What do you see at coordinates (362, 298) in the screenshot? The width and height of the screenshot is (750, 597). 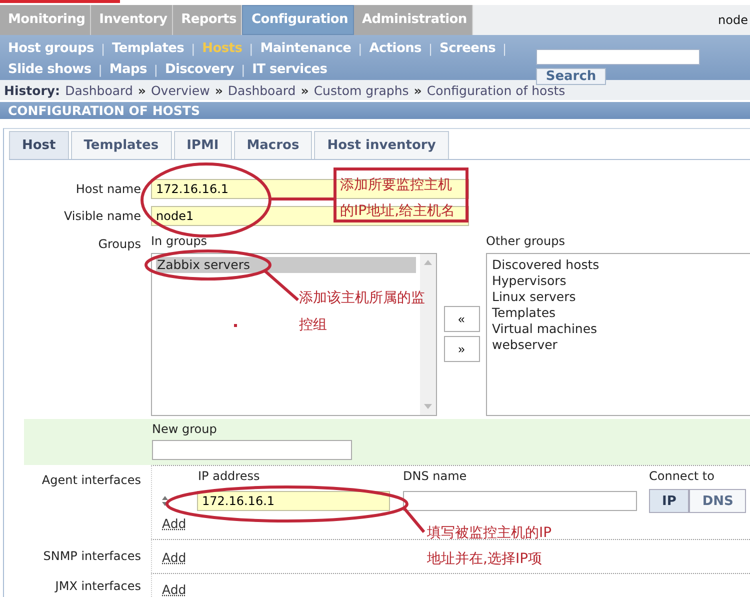 I see `annotation-text: 添加该主机所属的监` at bounding box center [362, 298].